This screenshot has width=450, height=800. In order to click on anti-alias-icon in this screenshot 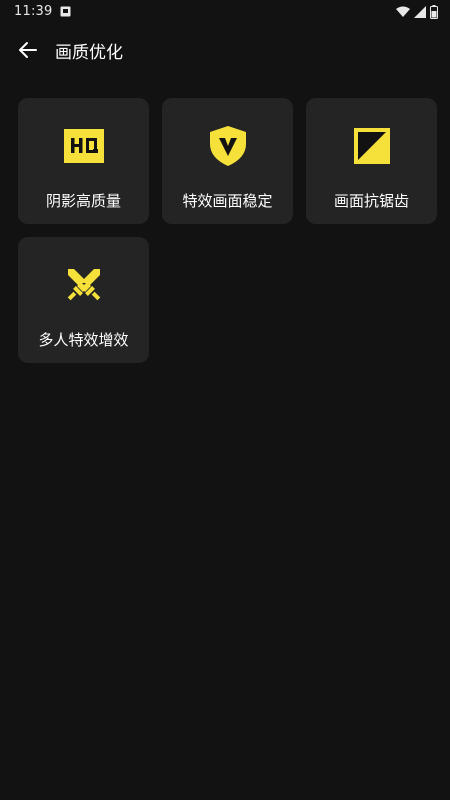, I will do `click(372, 146)`.